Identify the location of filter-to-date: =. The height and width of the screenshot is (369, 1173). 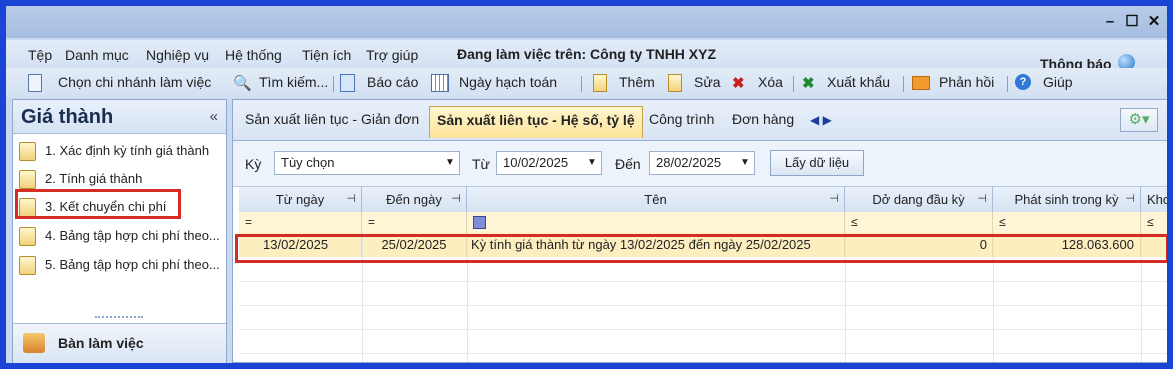
(414, 222).